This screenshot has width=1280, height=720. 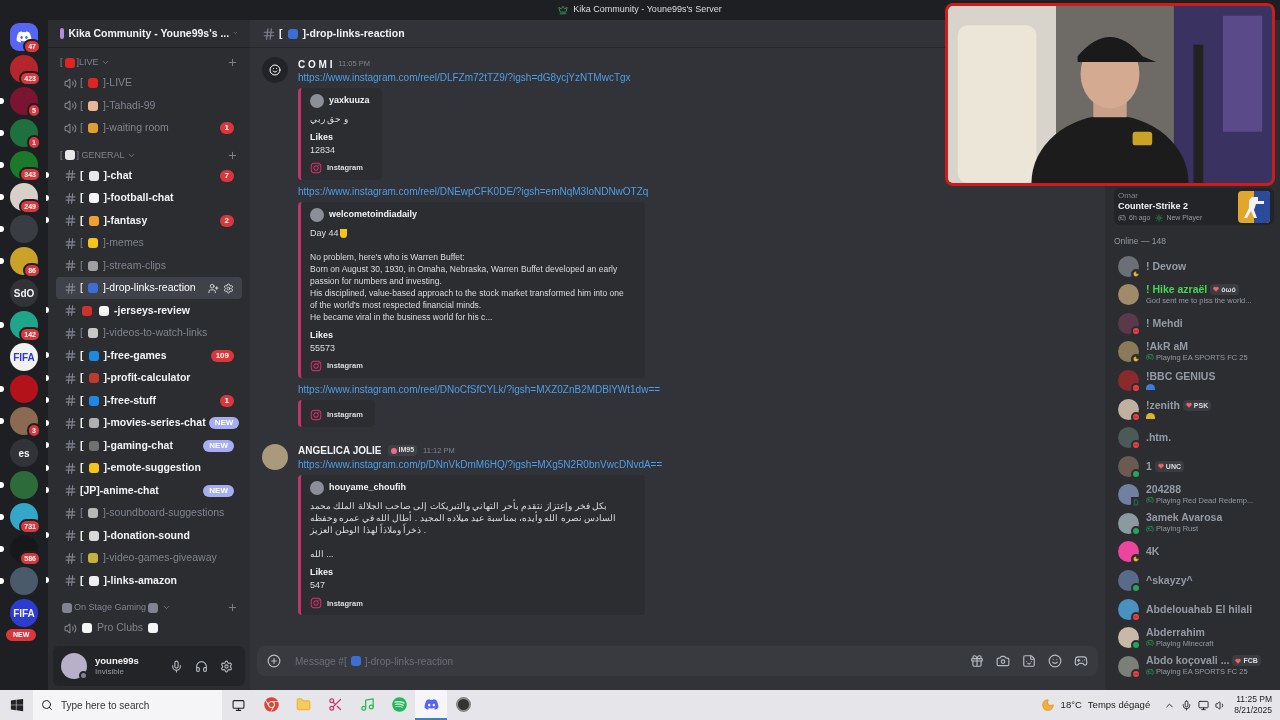 I want to click on channel-item: [ ]-stream-clips, so click(x=149, y=265).